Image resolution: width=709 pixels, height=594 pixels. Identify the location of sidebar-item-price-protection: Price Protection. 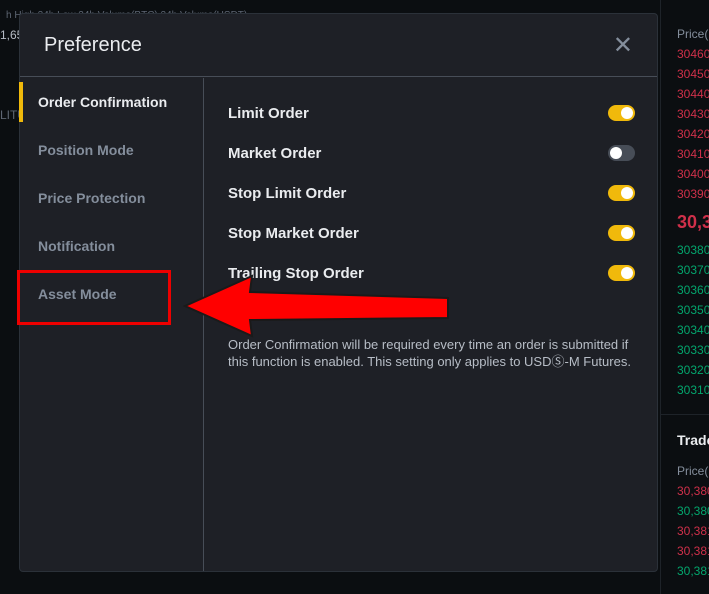
(111, 198).